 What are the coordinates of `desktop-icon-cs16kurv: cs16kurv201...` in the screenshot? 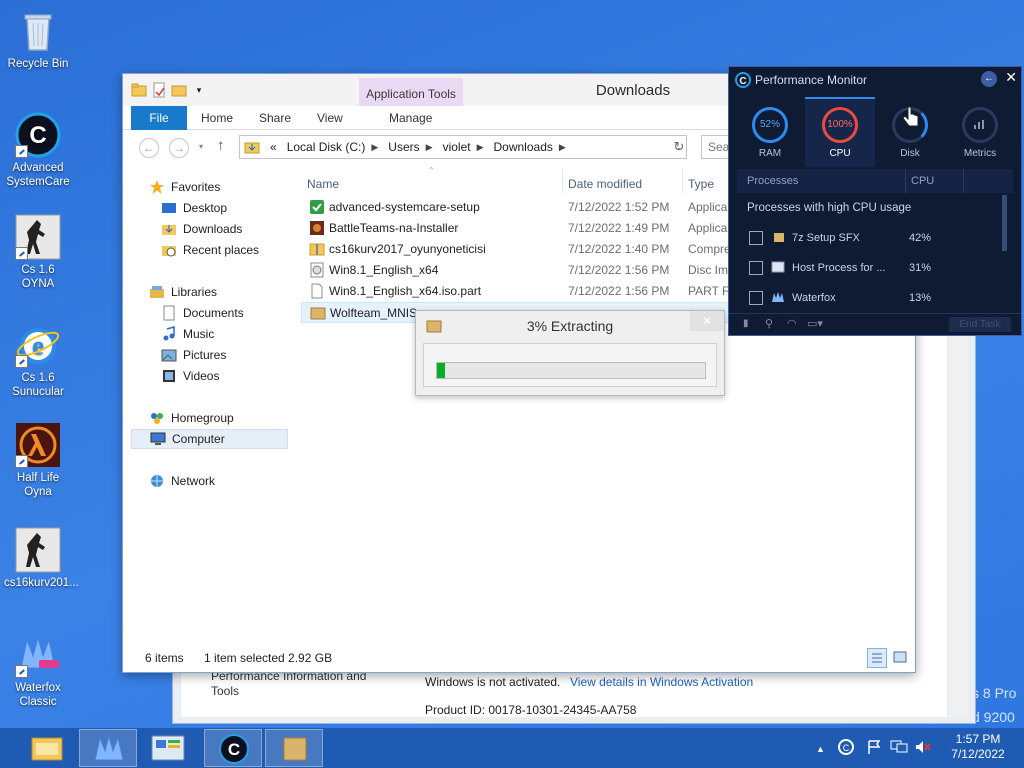 It's located at (41, 558).